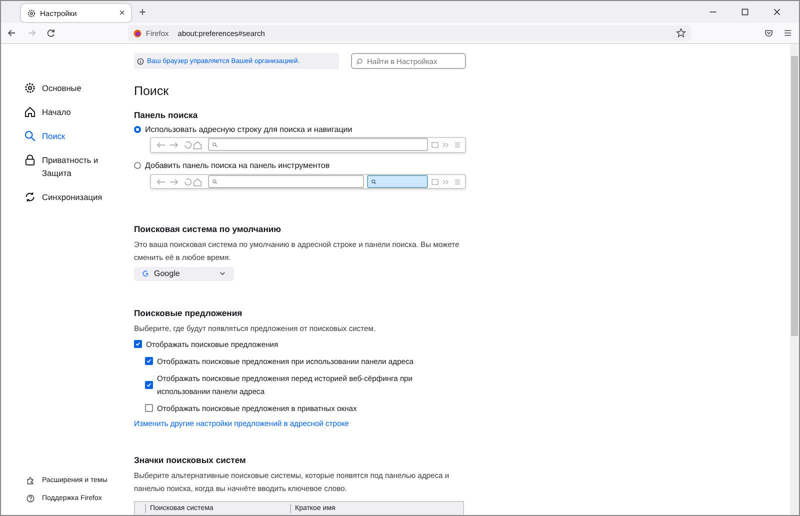  What do you see at coordinates (142, 12) in the screenshot?
I see `new-tab-button: +` at bounding box center [142, 12].